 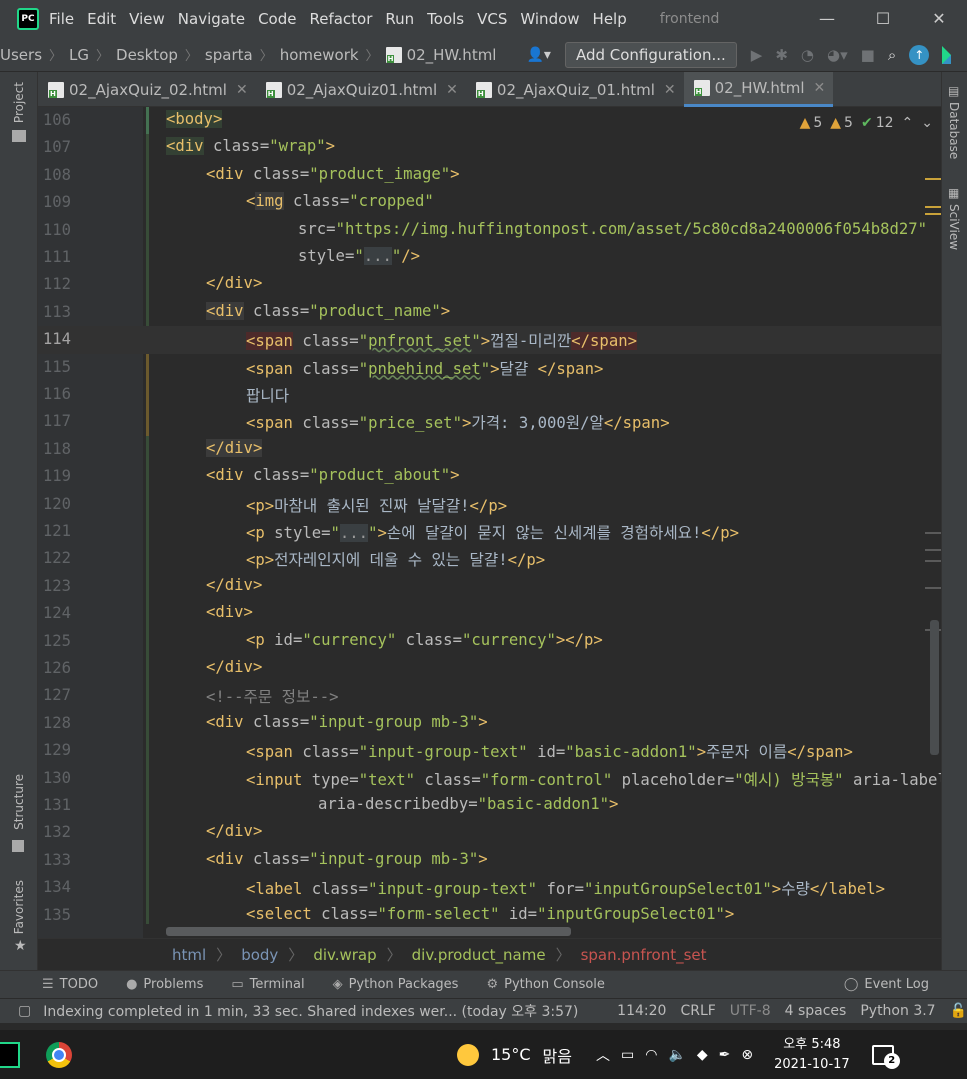 I want to click on menu-run: Run, so click(x=399, y=19).